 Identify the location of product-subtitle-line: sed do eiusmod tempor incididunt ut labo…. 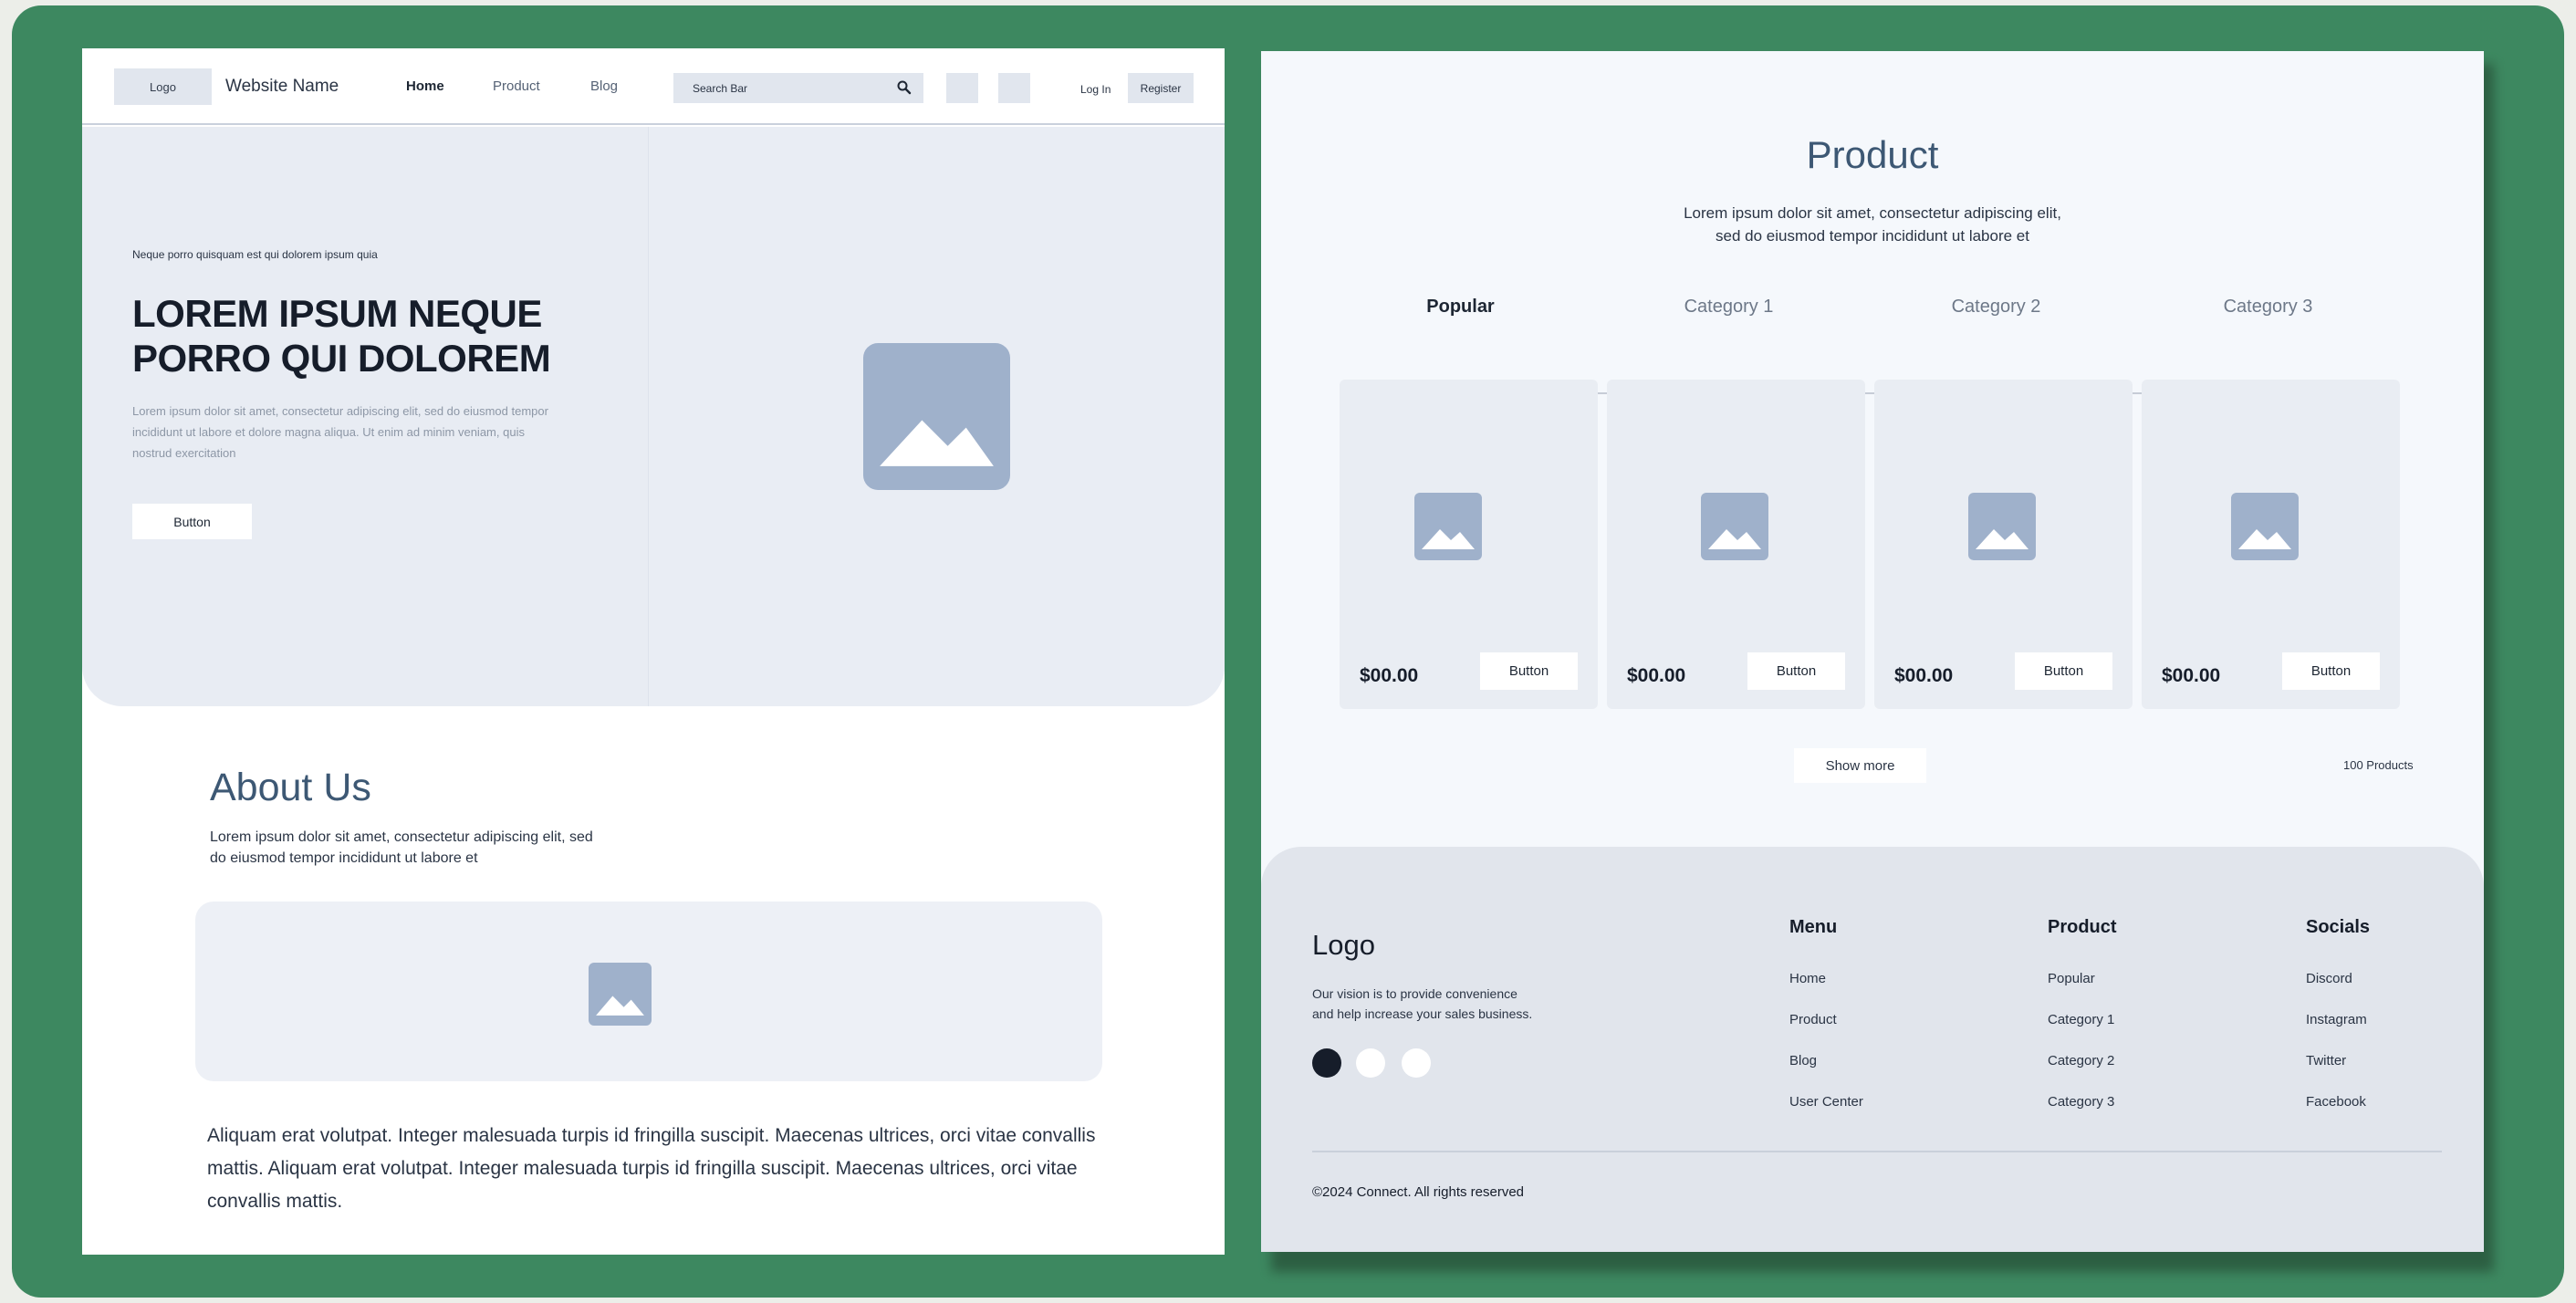
(1872, 236).